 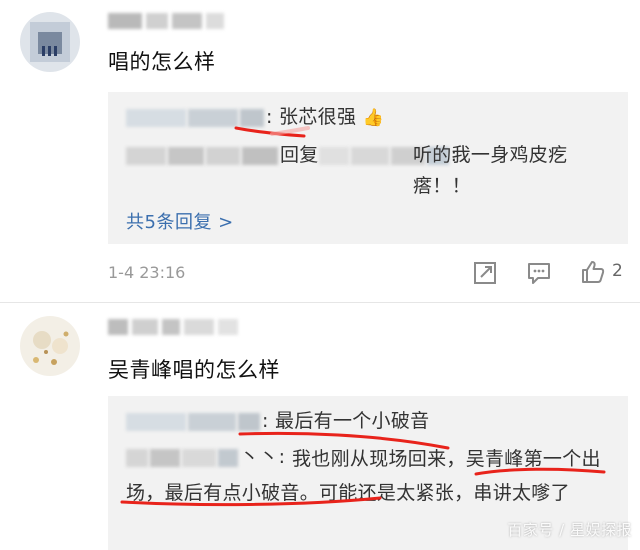 I want to click on reply-text: 听的我一身鸡皮疙瘩！！, so click(x=490, y=170).